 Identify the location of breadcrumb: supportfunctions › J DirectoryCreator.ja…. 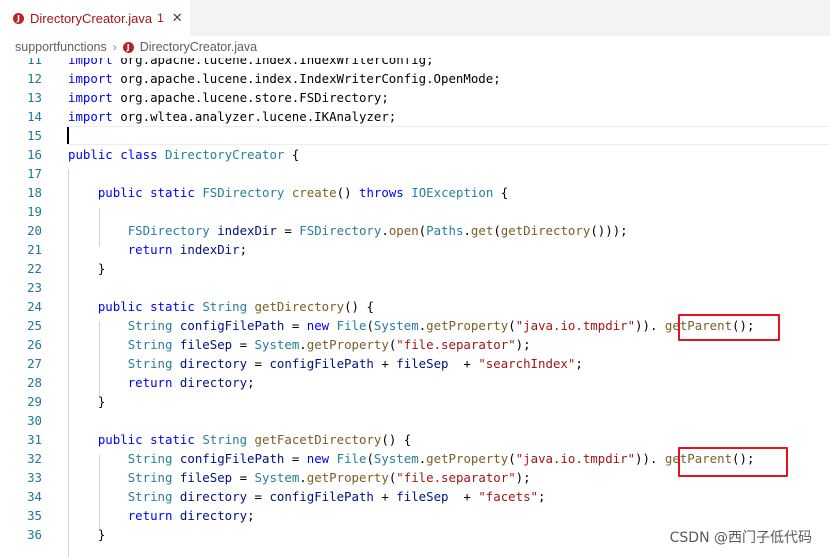
(415, 47).